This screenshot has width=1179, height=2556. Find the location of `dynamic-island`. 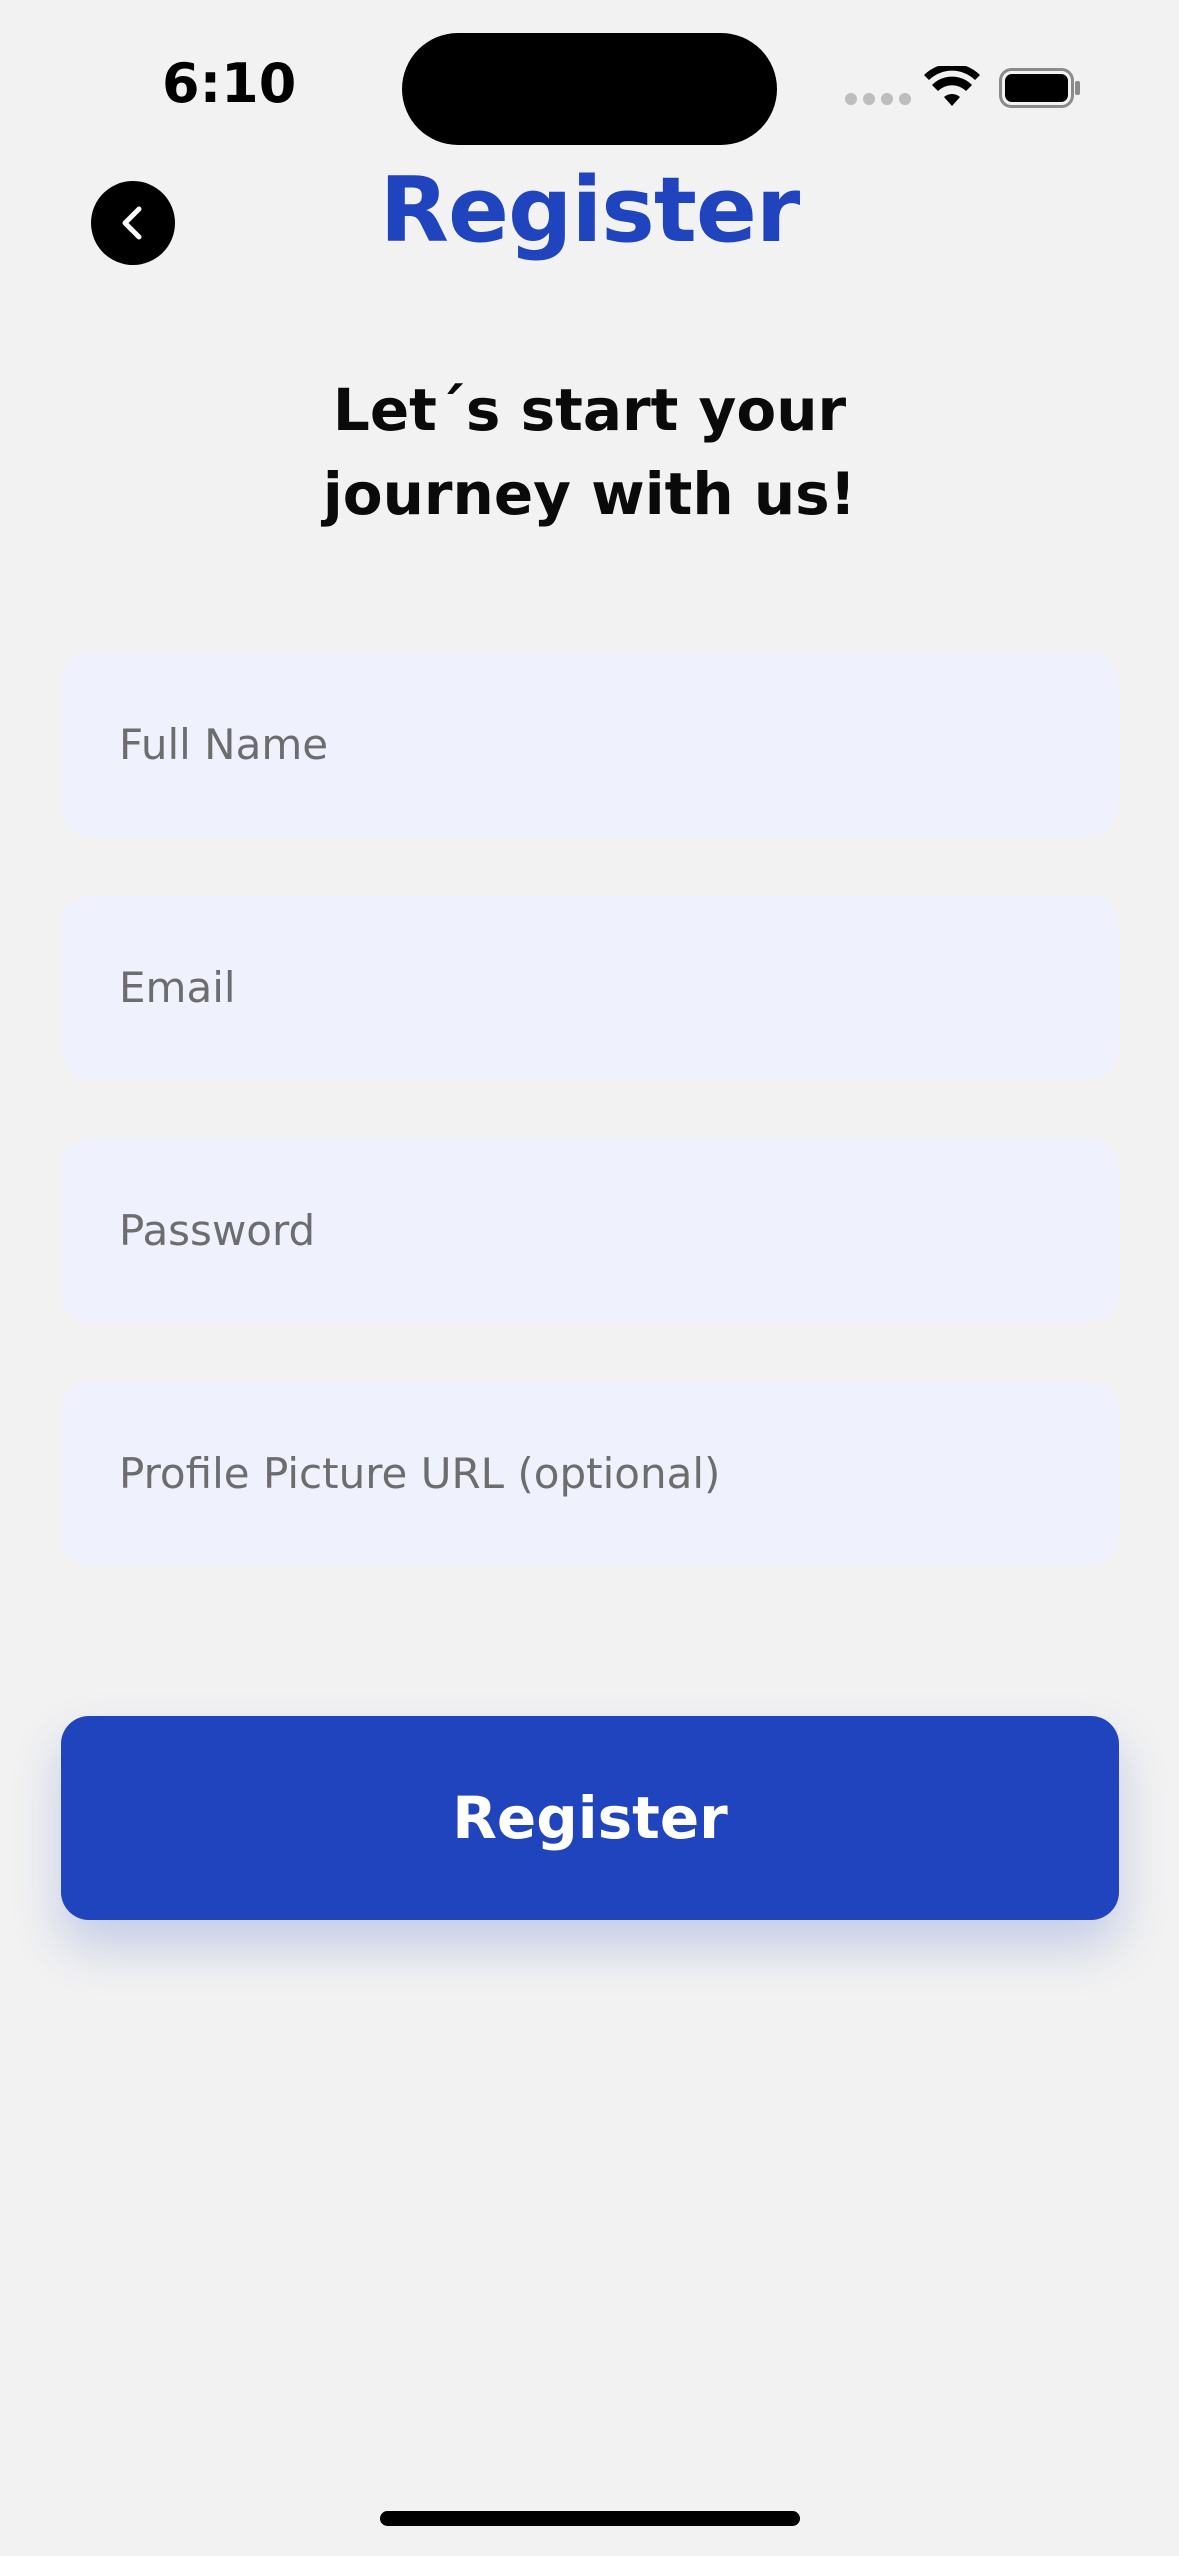

dynamic-island is located at coordinates (589, 89).